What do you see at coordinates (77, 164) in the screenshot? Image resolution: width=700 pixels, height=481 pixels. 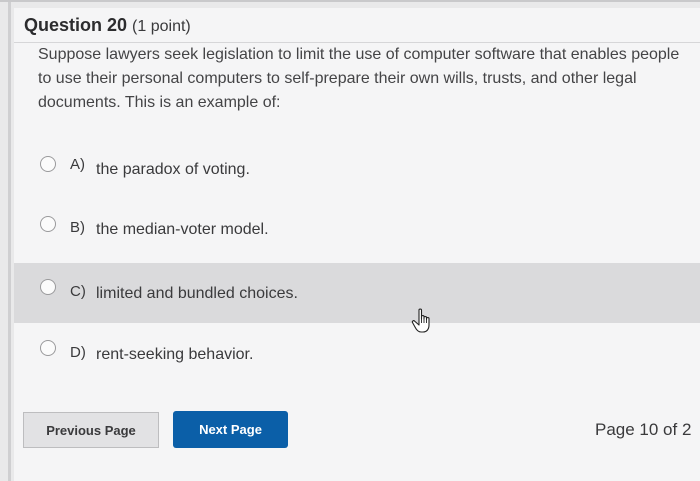 I see `option-a-letter: A)` at bounding box center [77, 164].